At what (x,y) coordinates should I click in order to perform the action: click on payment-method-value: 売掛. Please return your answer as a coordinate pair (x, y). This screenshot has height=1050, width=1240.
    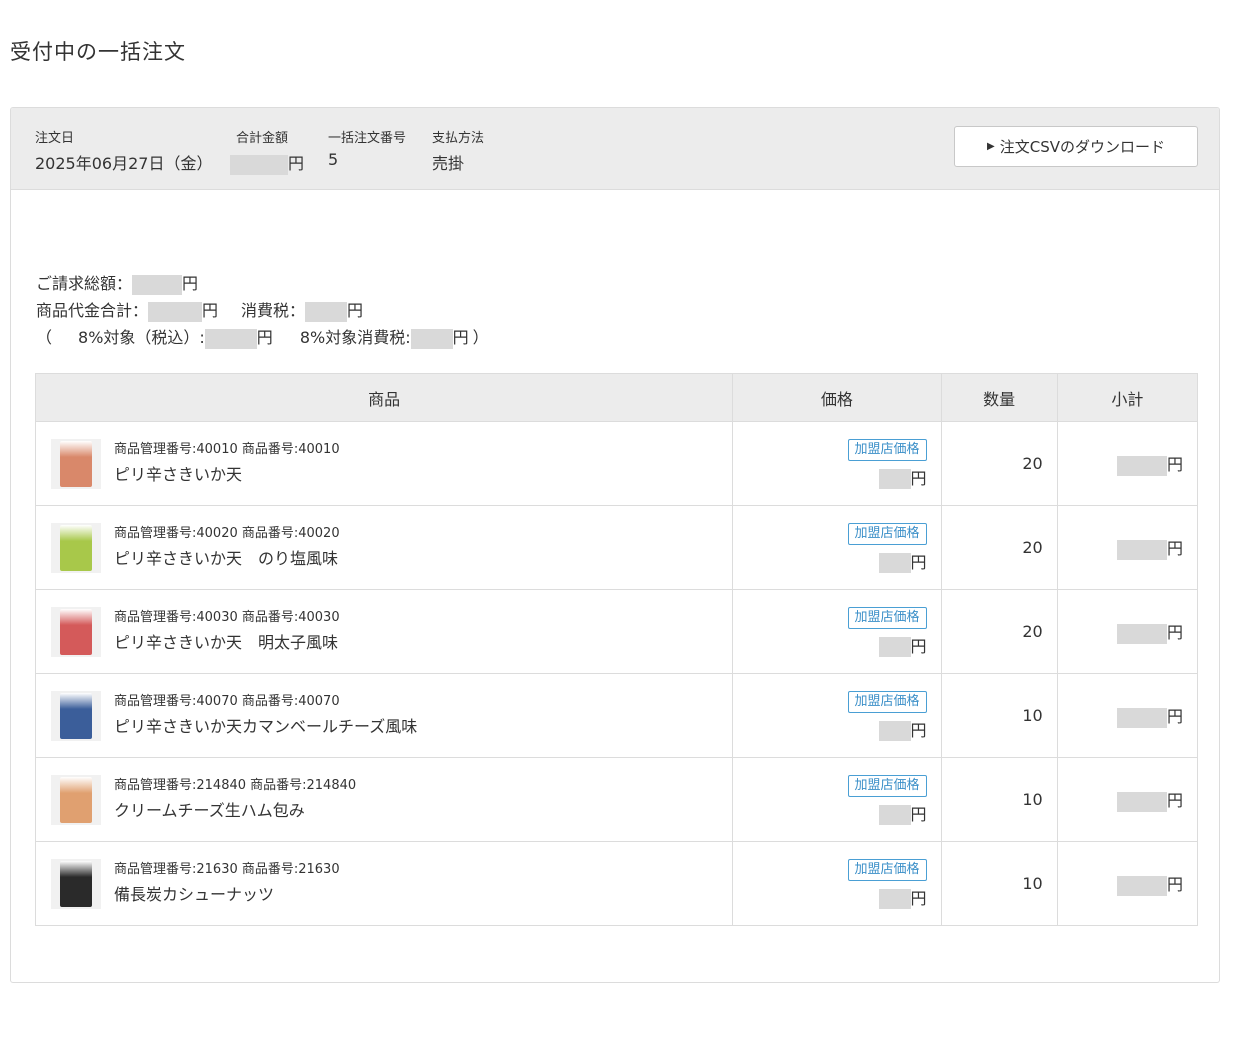
    Looking at the image, I should click on (448, 163).